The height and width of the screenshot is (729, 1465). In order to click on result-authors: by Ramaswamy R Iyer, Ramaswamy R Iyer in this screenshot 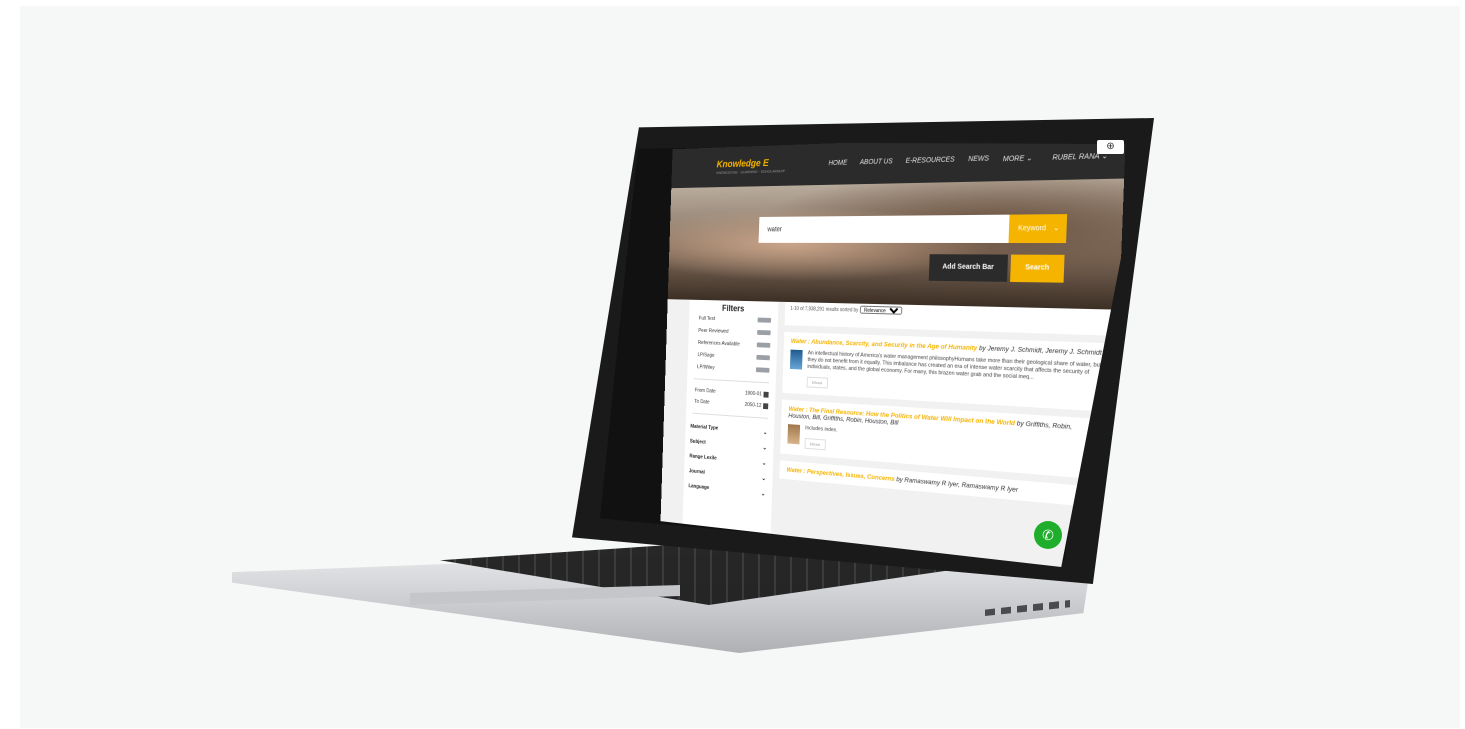, I will do `click(956, 484)`.